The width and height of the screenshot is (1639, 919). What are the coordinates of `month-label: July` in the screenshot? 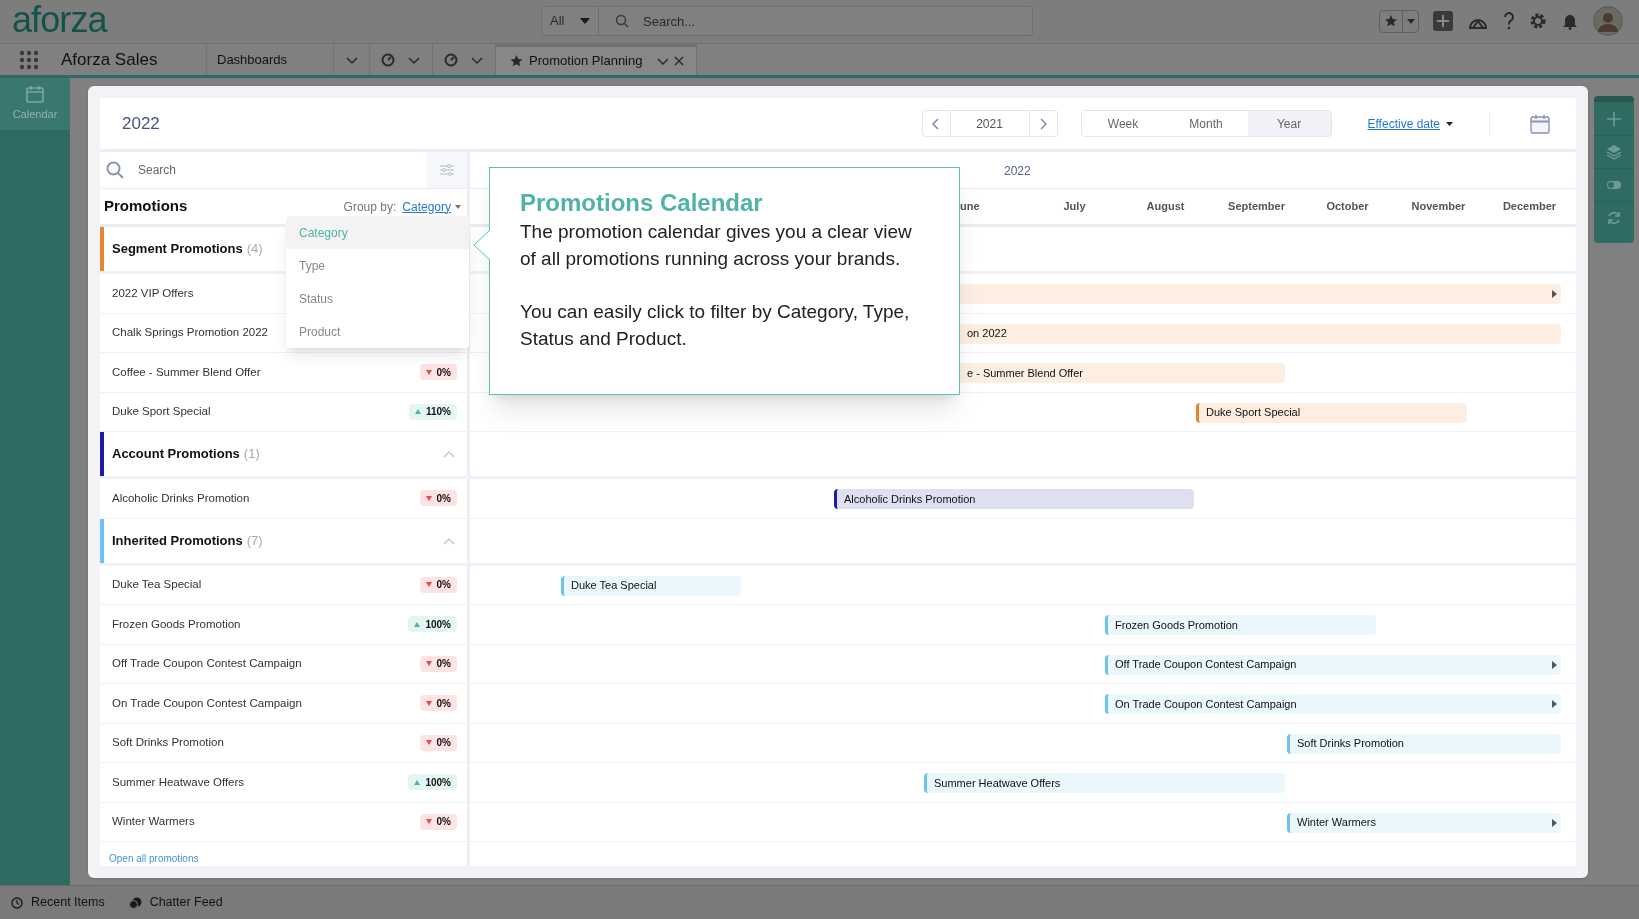 It's located at (1074, 207).